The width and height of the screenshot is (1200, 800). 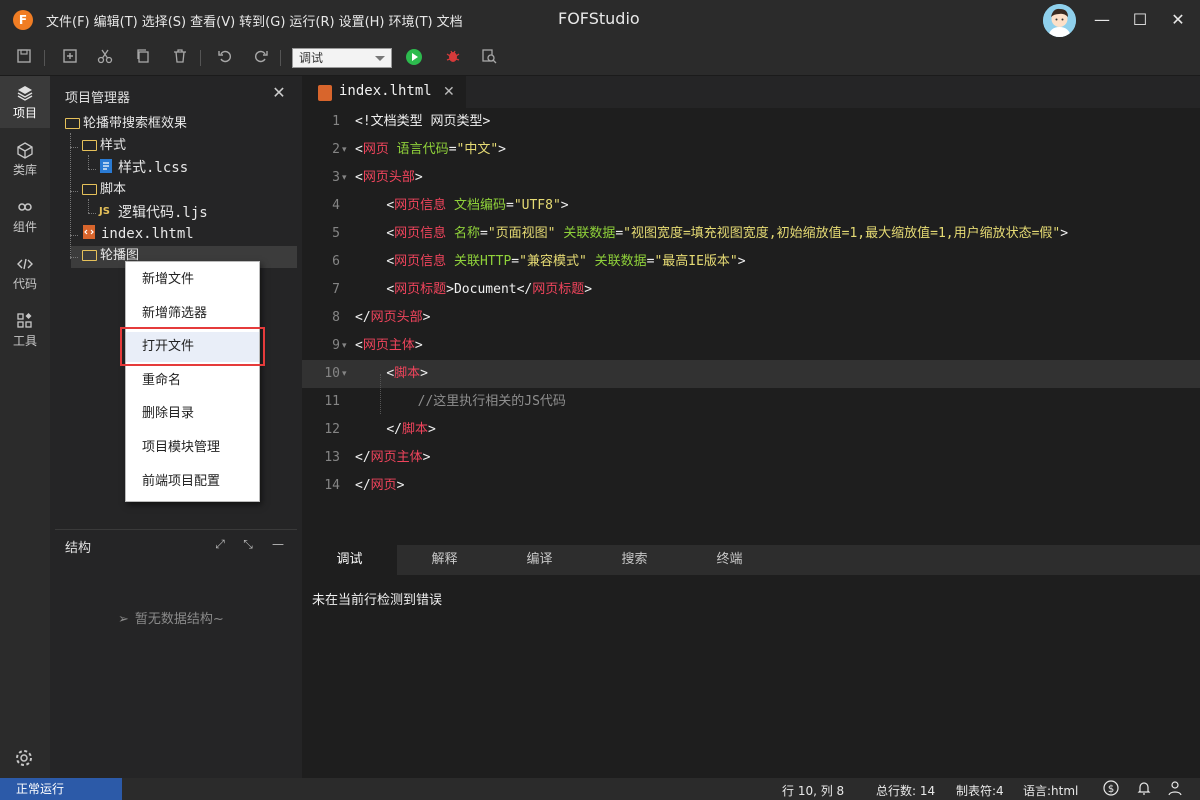 I want to click on cube-icon, so click(x=25, y=150).